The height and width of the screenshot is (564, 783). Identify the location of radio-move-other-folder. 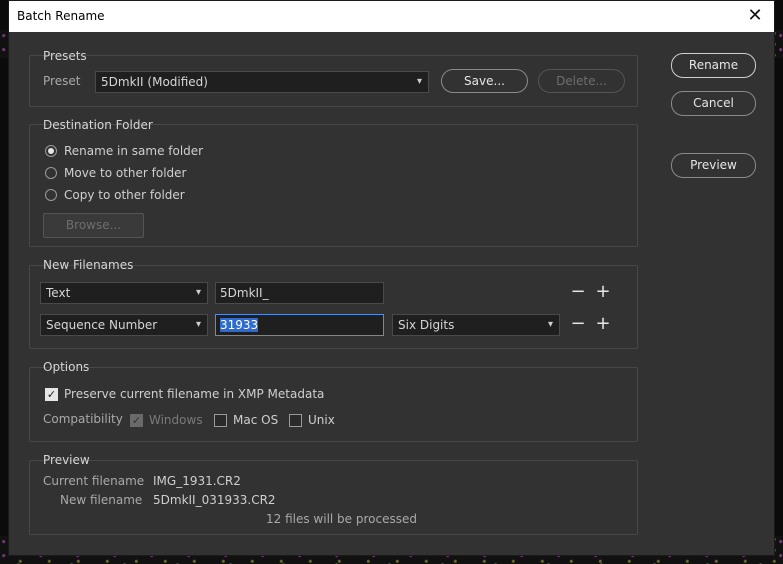
(51, 173).